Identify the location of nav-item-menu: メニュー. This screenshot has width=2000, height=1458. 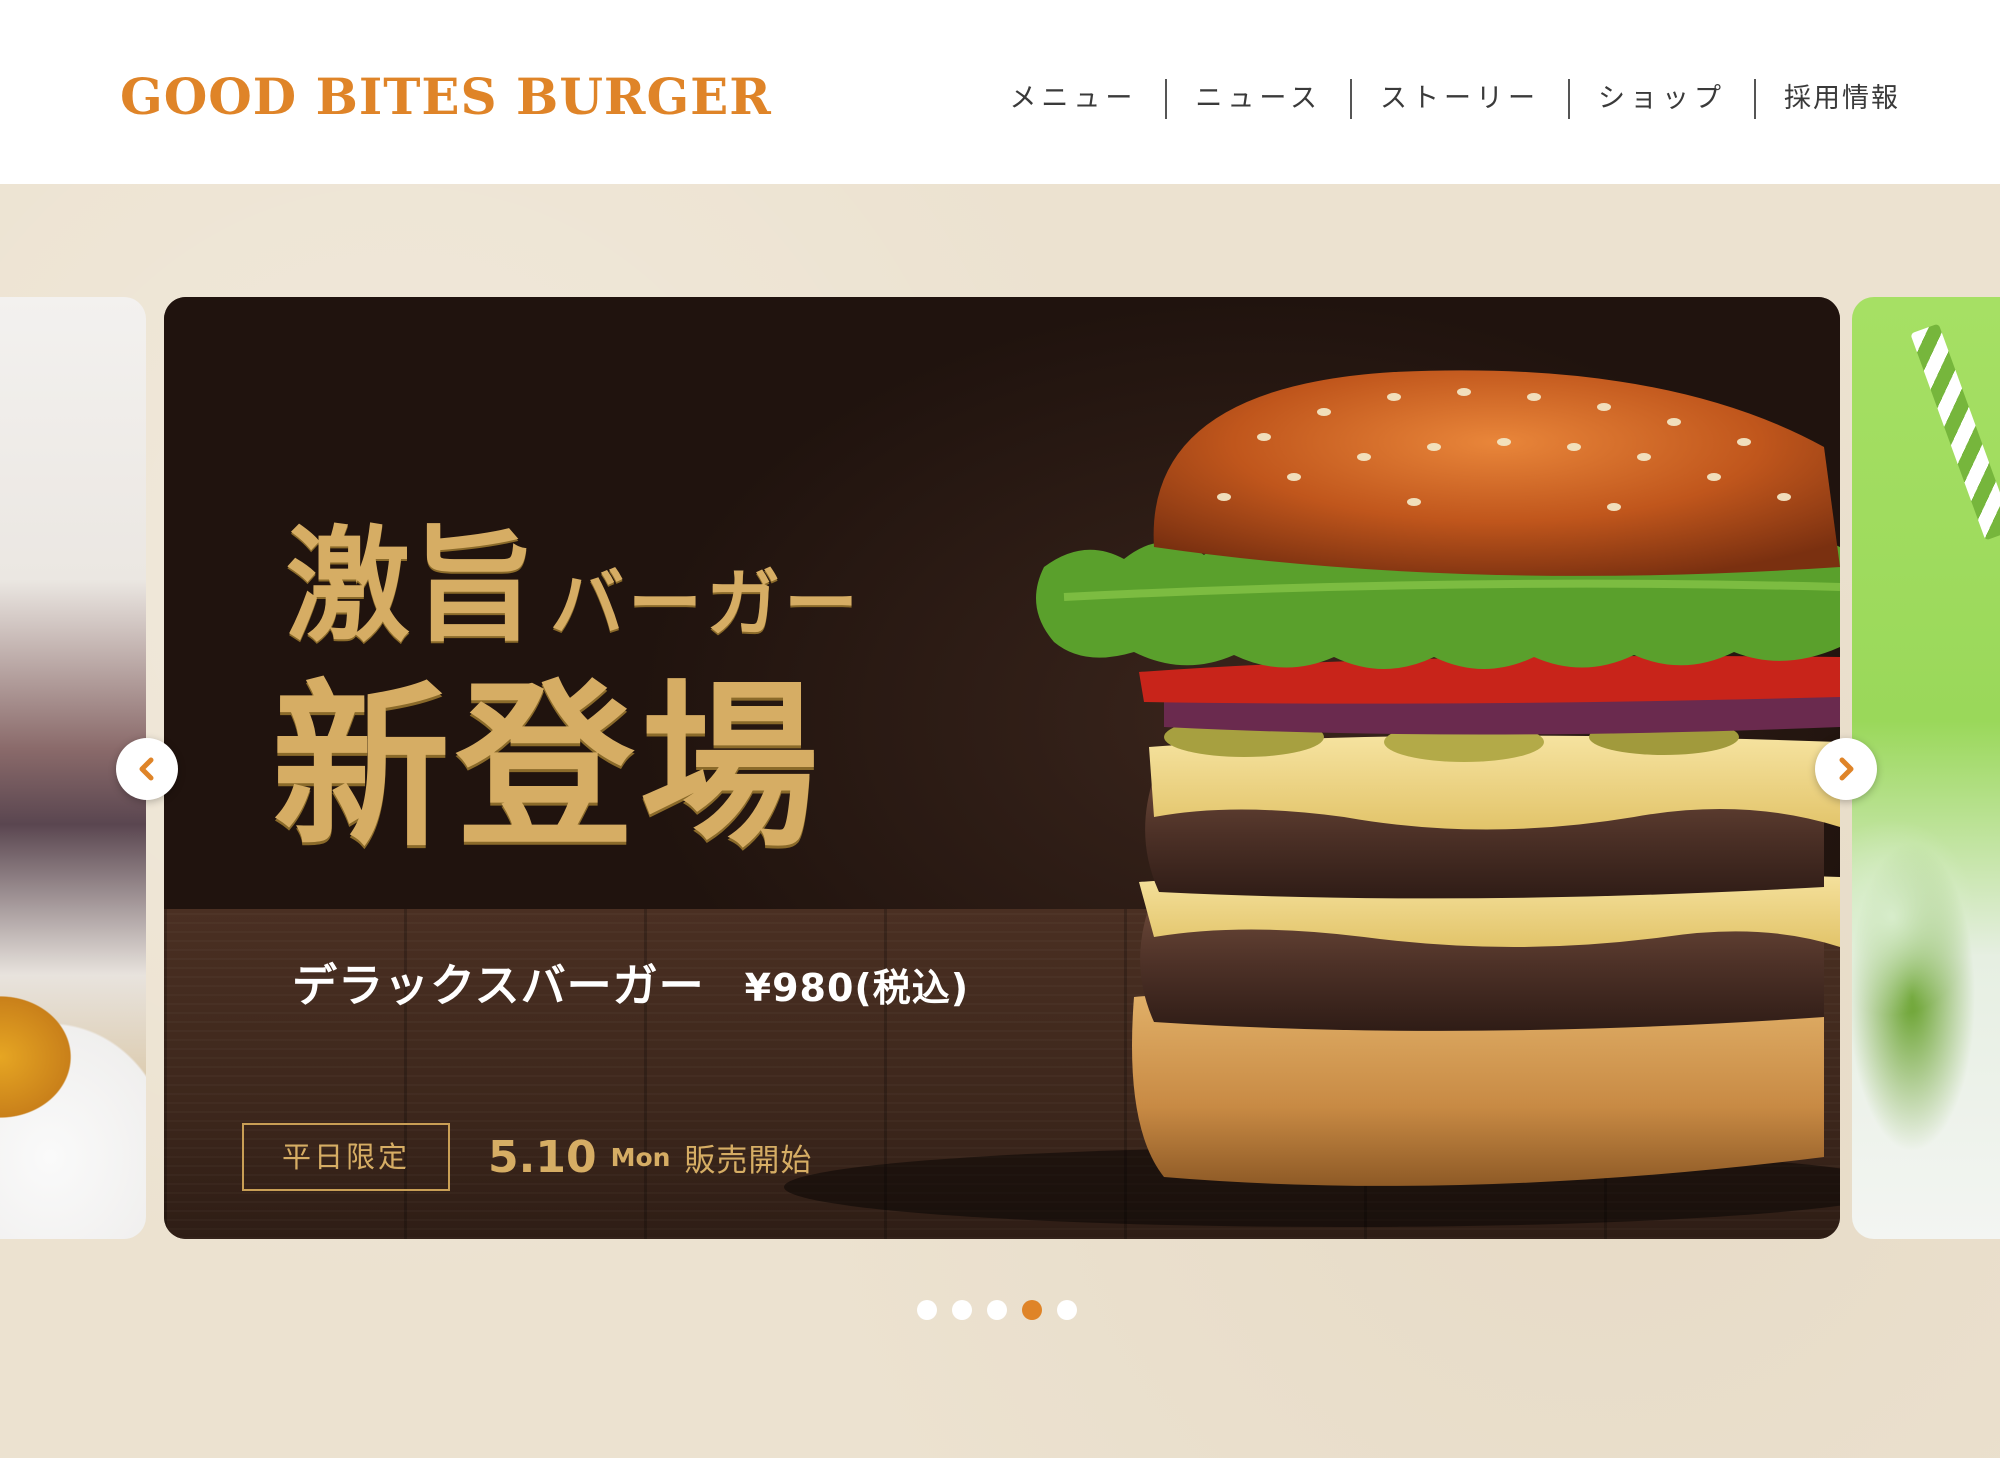
(1073, 99).